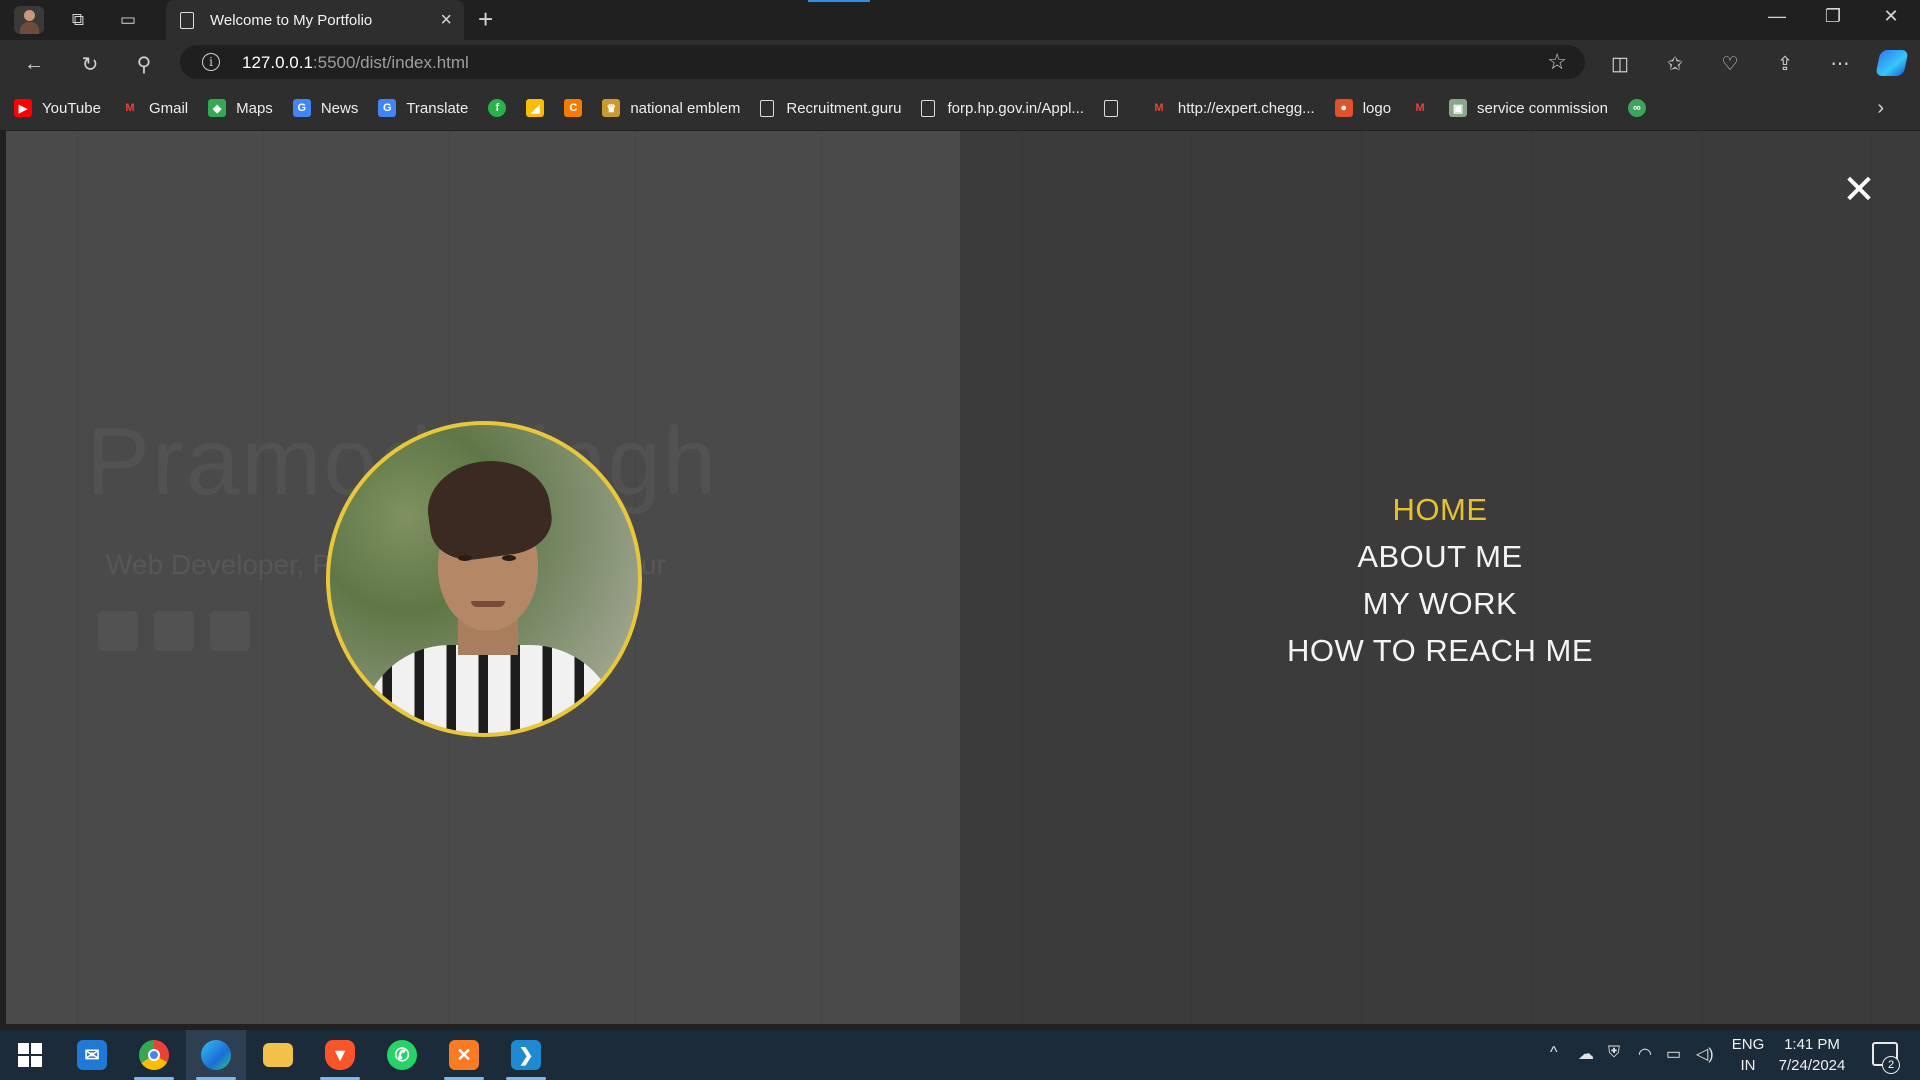  I want to click on c-icon: C, so click(573, 108).